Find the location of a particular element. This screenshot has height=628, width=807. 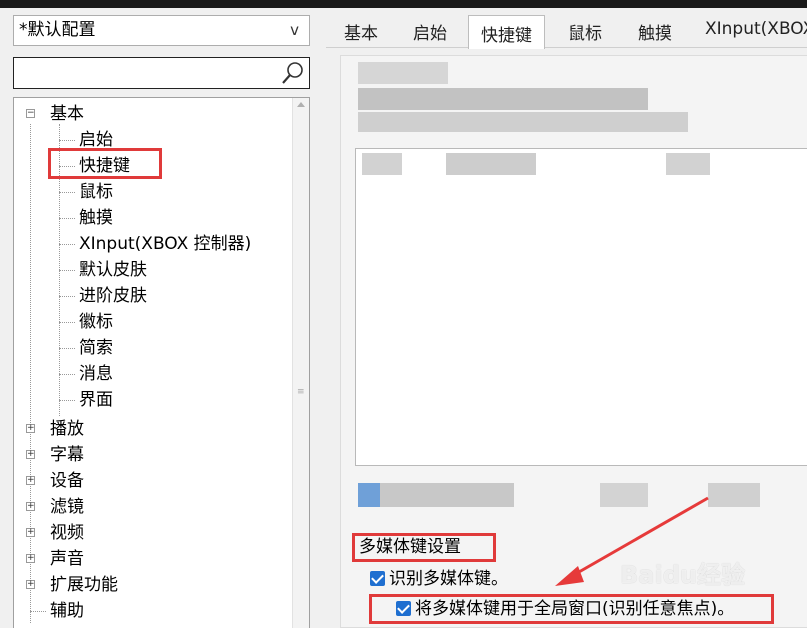

tree-label: 简索 is located at coordinates (96, 348).